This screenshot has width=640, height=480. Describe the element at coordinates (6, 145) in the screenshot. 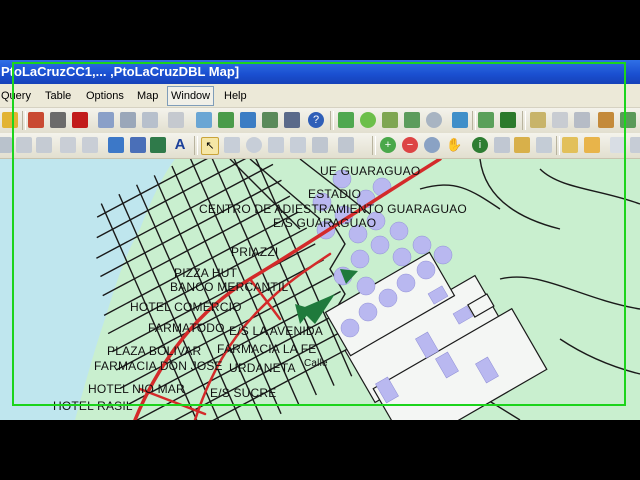

I see `eraser-icon` at that location.